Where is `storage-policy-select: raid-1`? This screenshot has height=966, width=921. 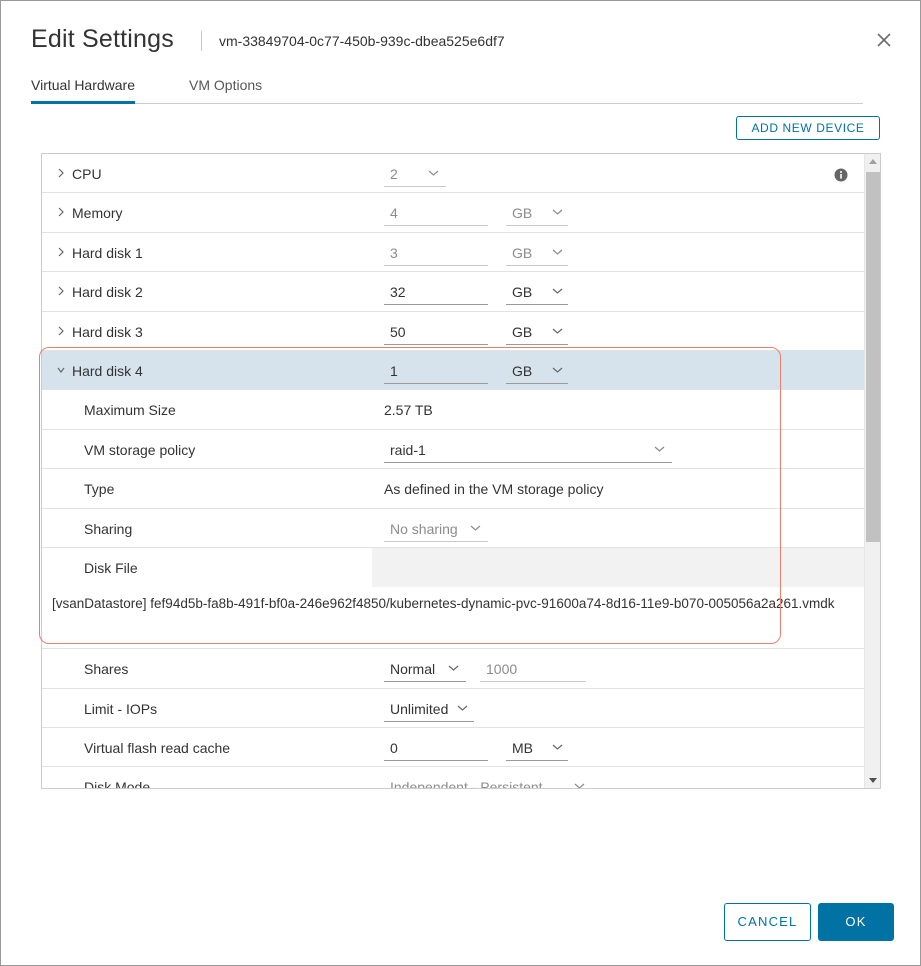 storage-policy-select: raid-1 is located at coordinates (528, 449).